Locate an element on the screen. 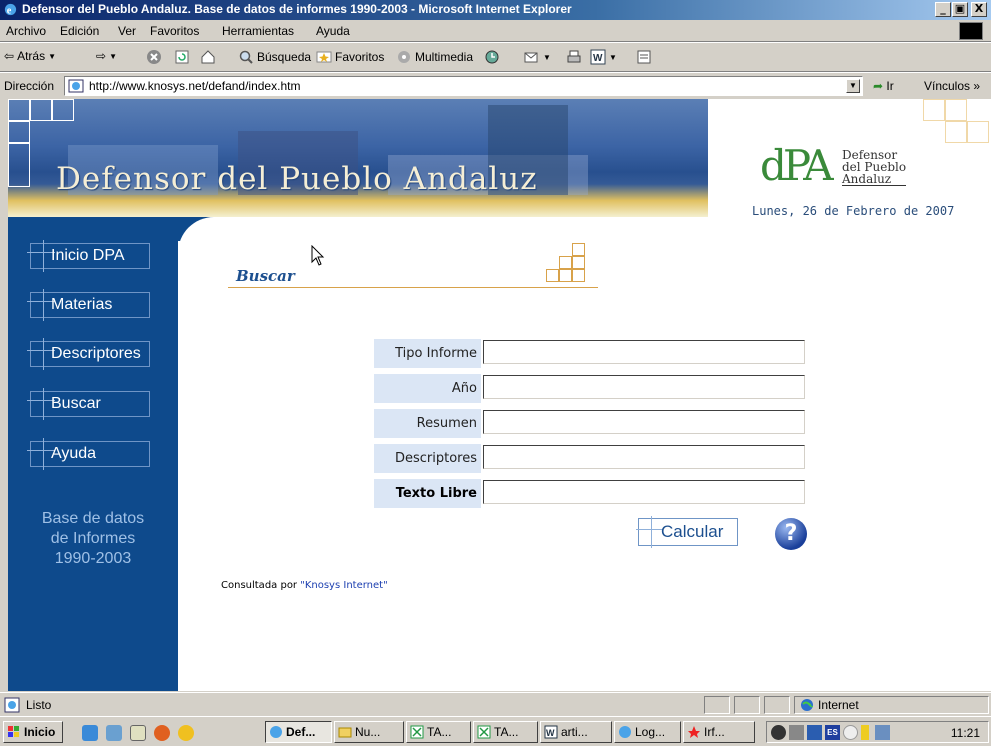 This screenshot has height=746, width=991. windows-logo-icon is located at coordinates (971, 31).